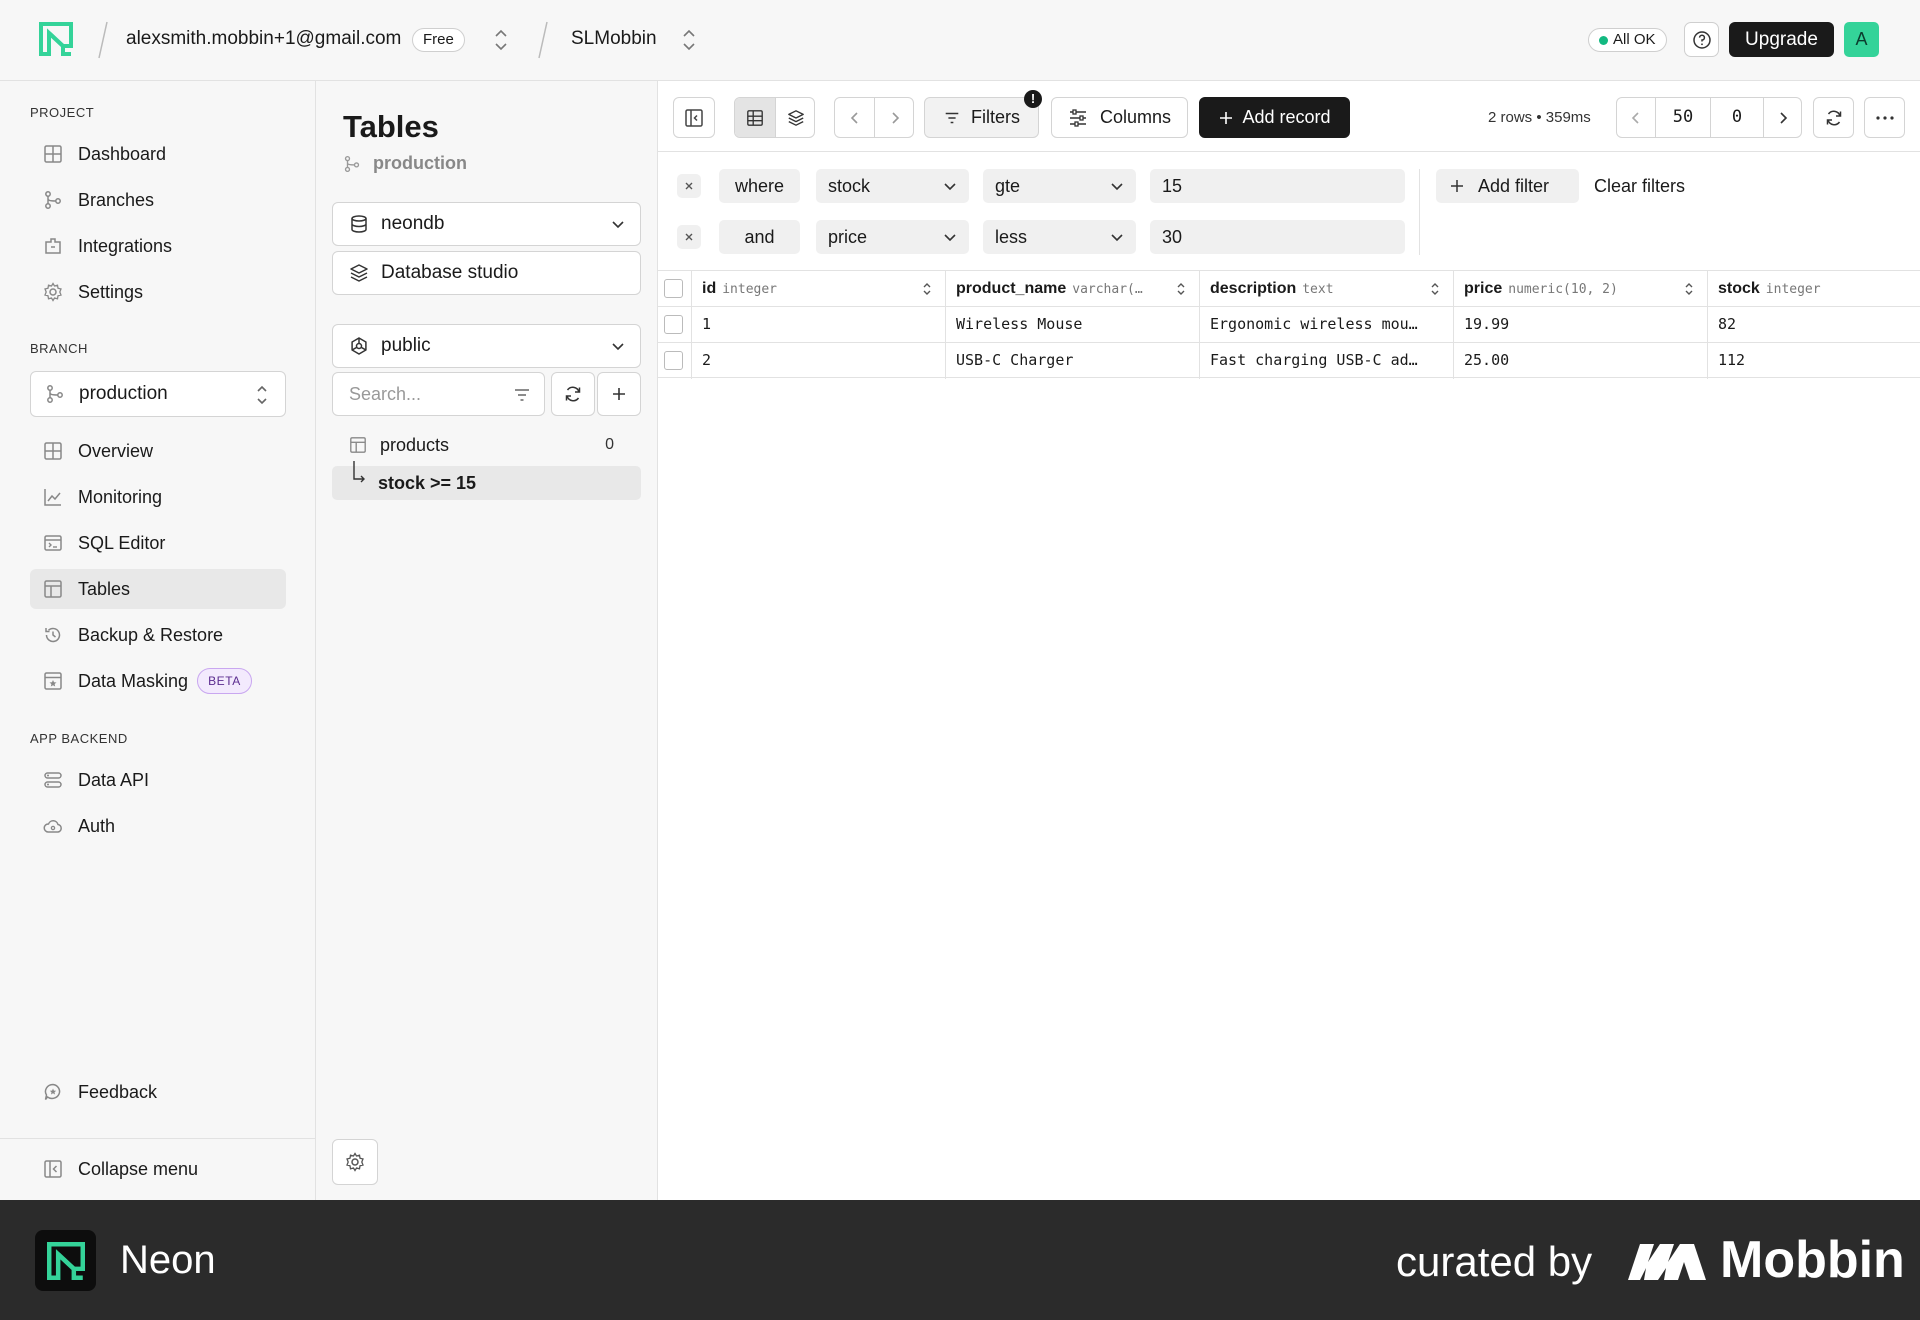 The height and width of the screenshot is (1320, 1920). I want to click on filter-operator-select: less, so click(1059, 237).